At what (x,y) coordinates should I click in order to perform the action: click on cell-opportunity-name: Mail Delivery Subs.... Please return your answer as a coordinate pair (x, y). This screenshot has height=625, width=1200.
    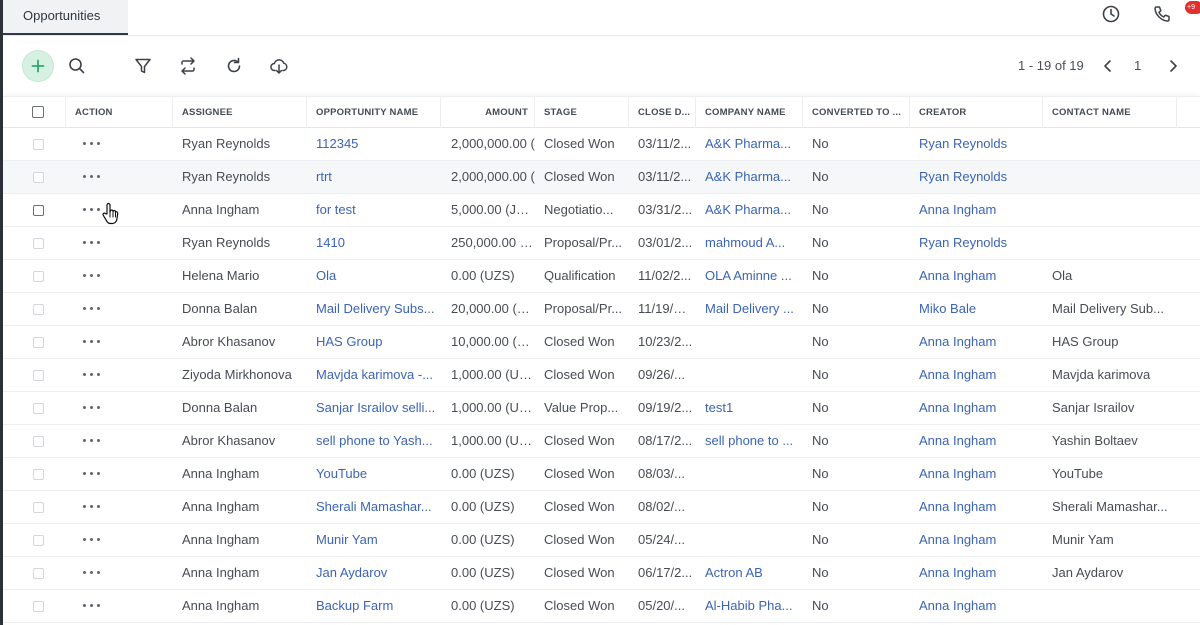
    Looking at the image, I should click on (376, 309).